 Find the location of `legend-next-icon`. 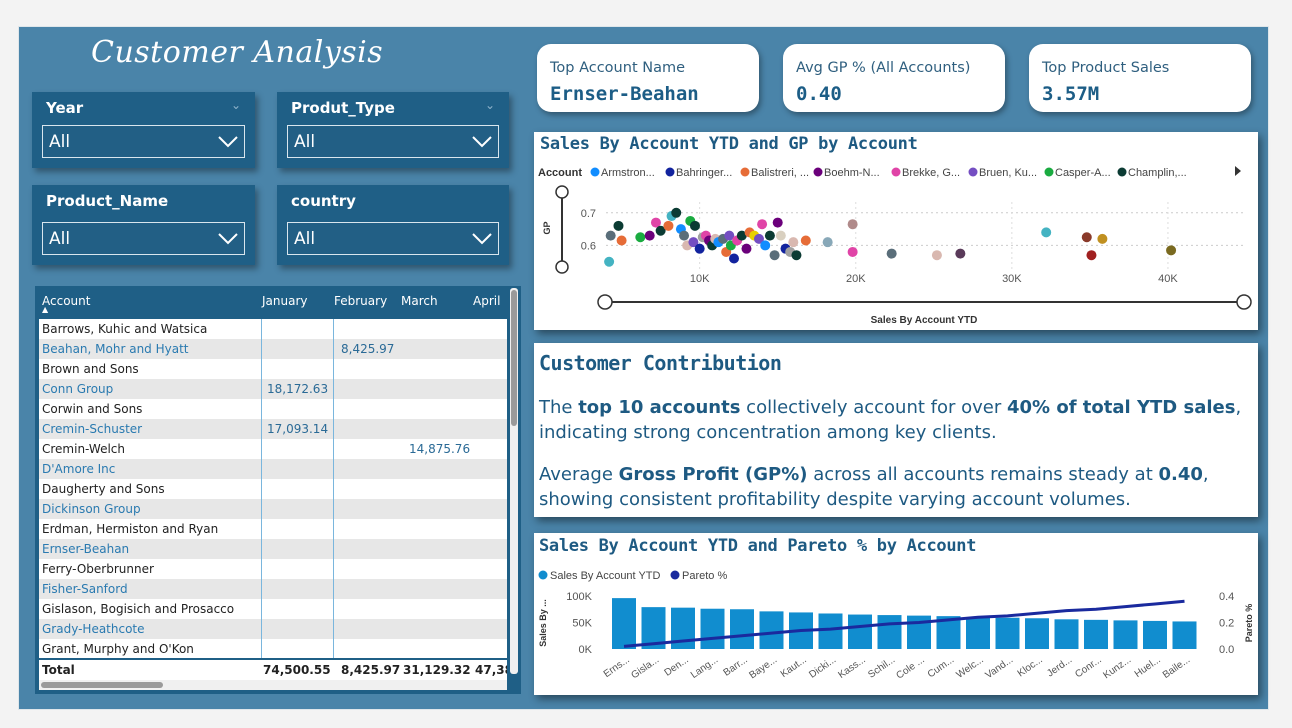

legend-next-icon is located at coordinates (1238, 171).